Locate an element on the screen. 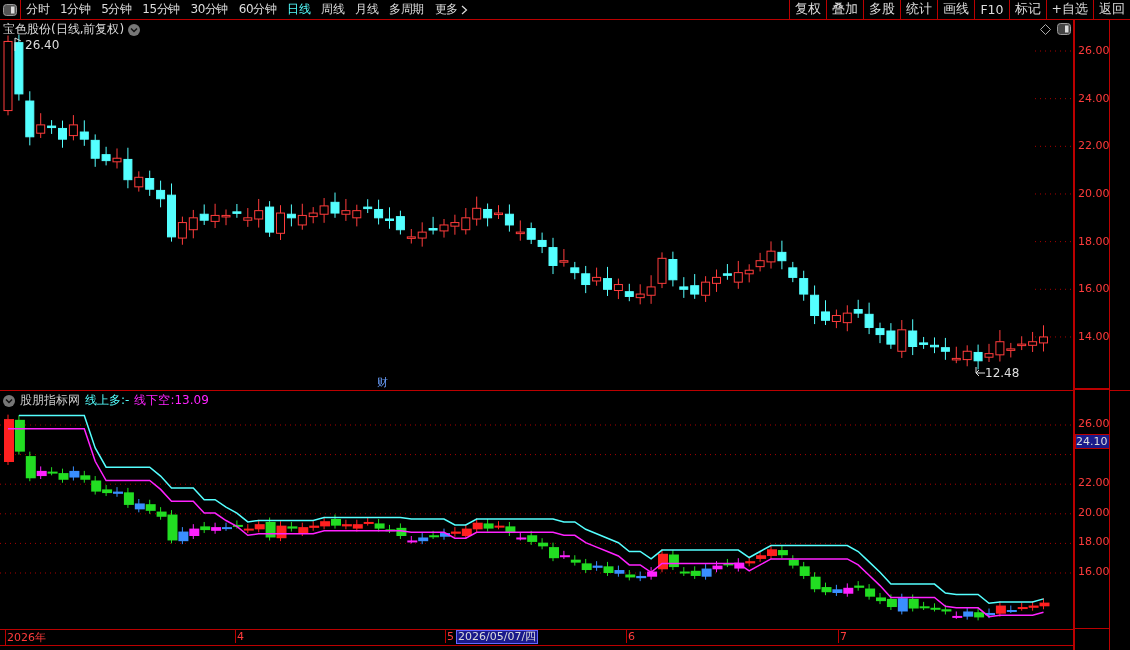 The width and height of the screenshot is (1130, 650). period-tab: 分时 is located at coordinates (38, 9).